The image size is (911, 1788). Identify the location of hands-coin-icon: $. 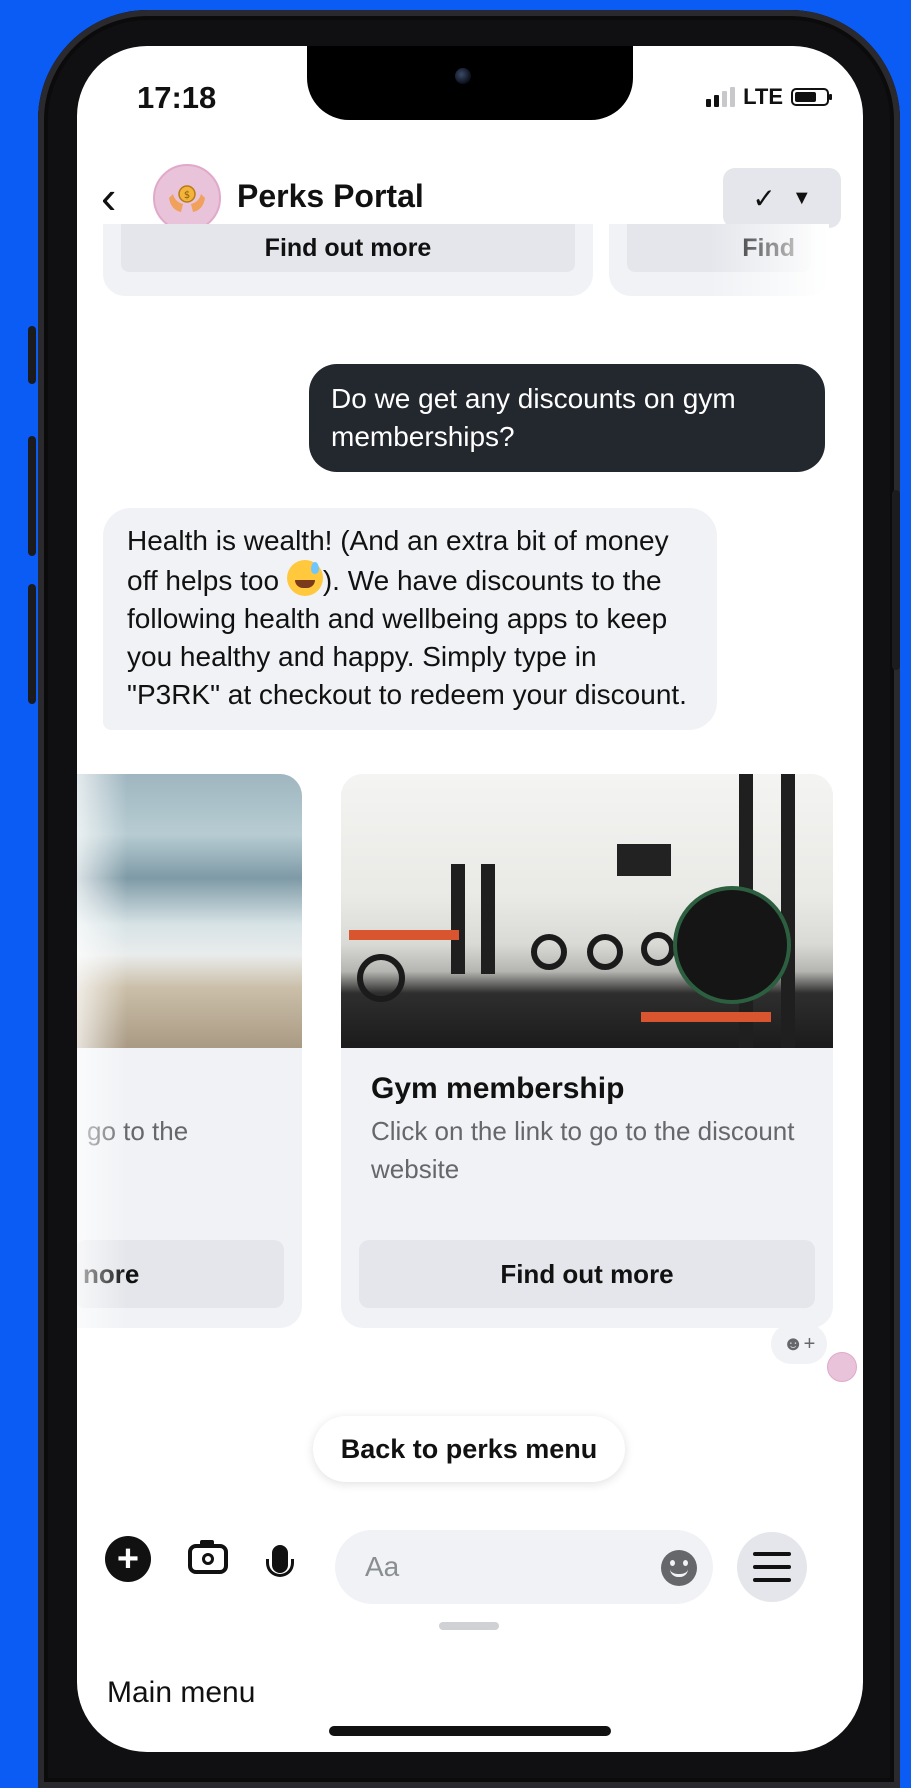
(187, 198).